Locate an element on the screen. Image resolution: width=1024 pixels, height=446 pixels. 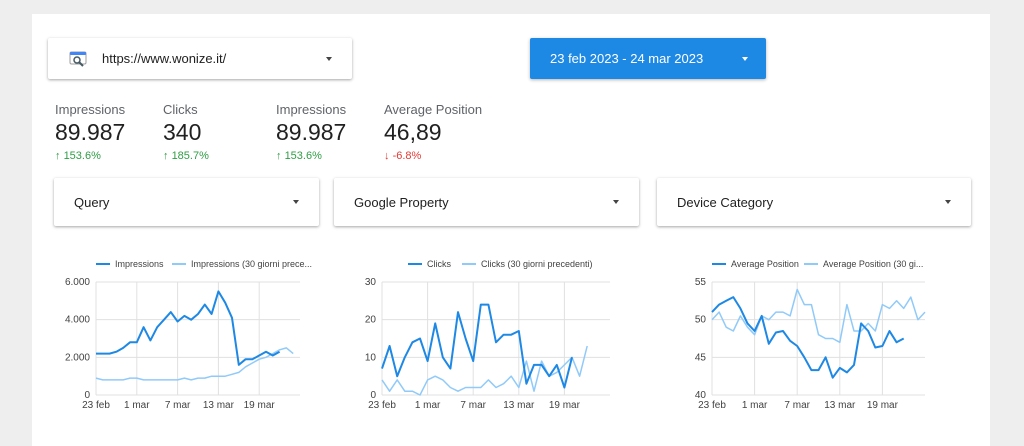
y-tick-label: 30 is located at coordinates (371, 282).